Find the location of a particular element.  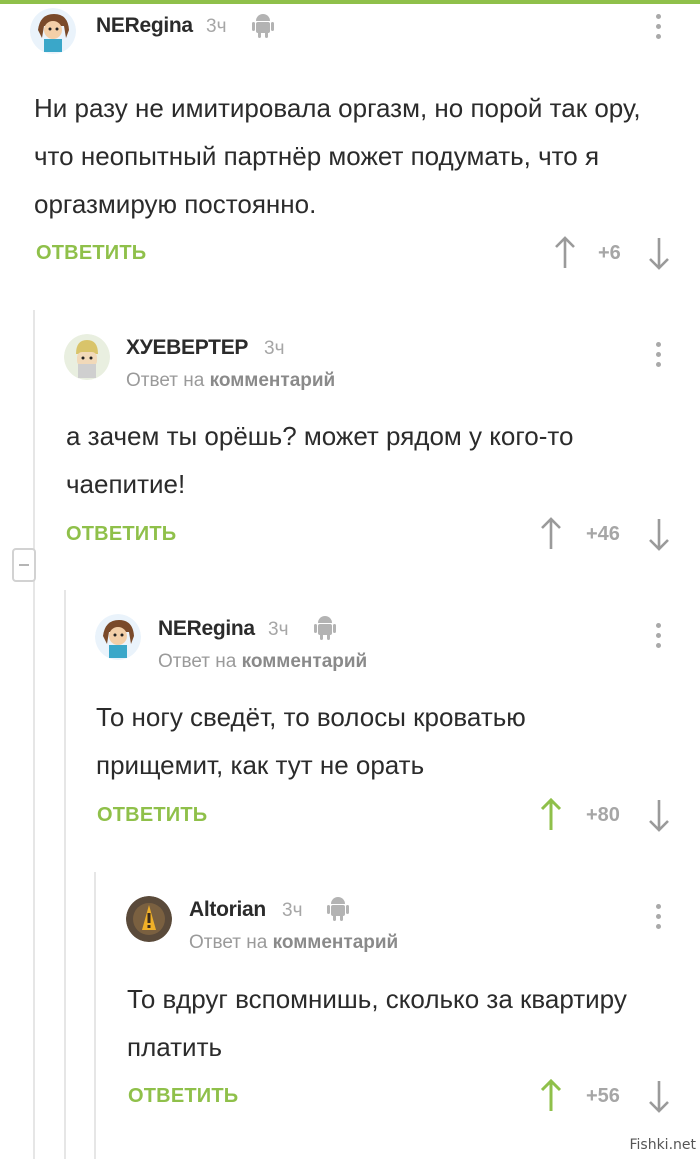

watermark: Fishki.net is located at coordinates (662, 1145).